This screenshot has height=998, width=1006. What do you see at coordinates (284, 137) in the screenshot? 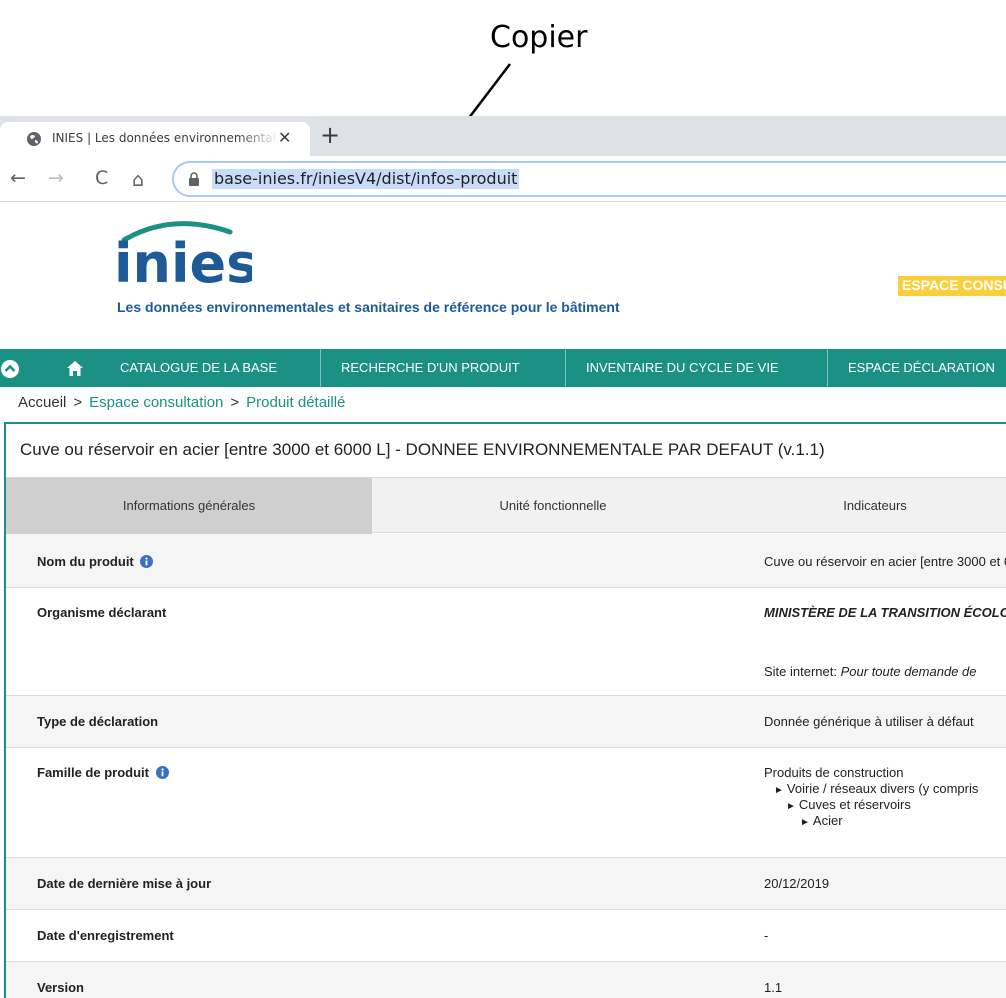
I see `close-icon: ✕` at bounding box center [284, 137].